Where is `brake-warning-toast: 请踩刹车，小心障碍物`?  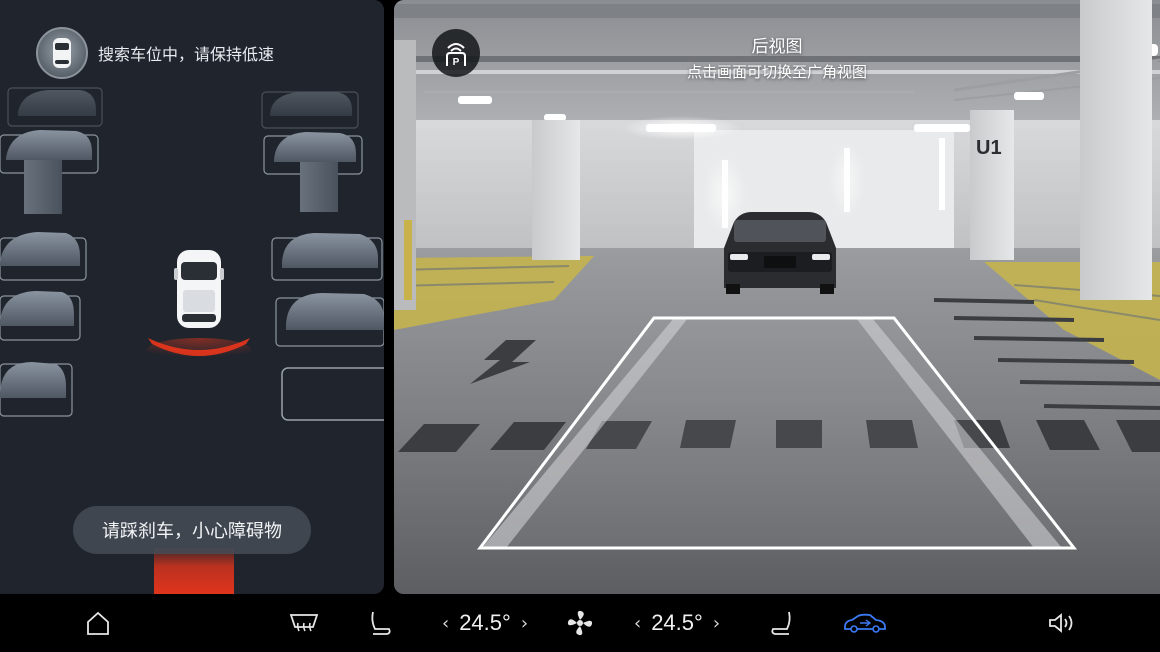 brake-warning-toast: 请踩刹车，小心障碍物 is located at coordinates (192, 530).